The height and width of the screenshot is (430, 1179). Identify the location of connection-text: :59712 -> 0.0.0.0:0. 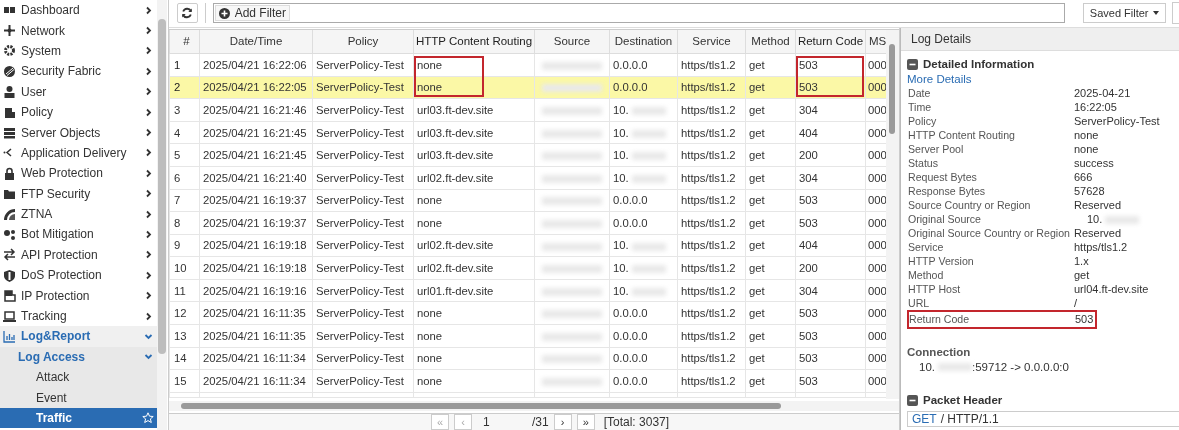
(1020, 367).